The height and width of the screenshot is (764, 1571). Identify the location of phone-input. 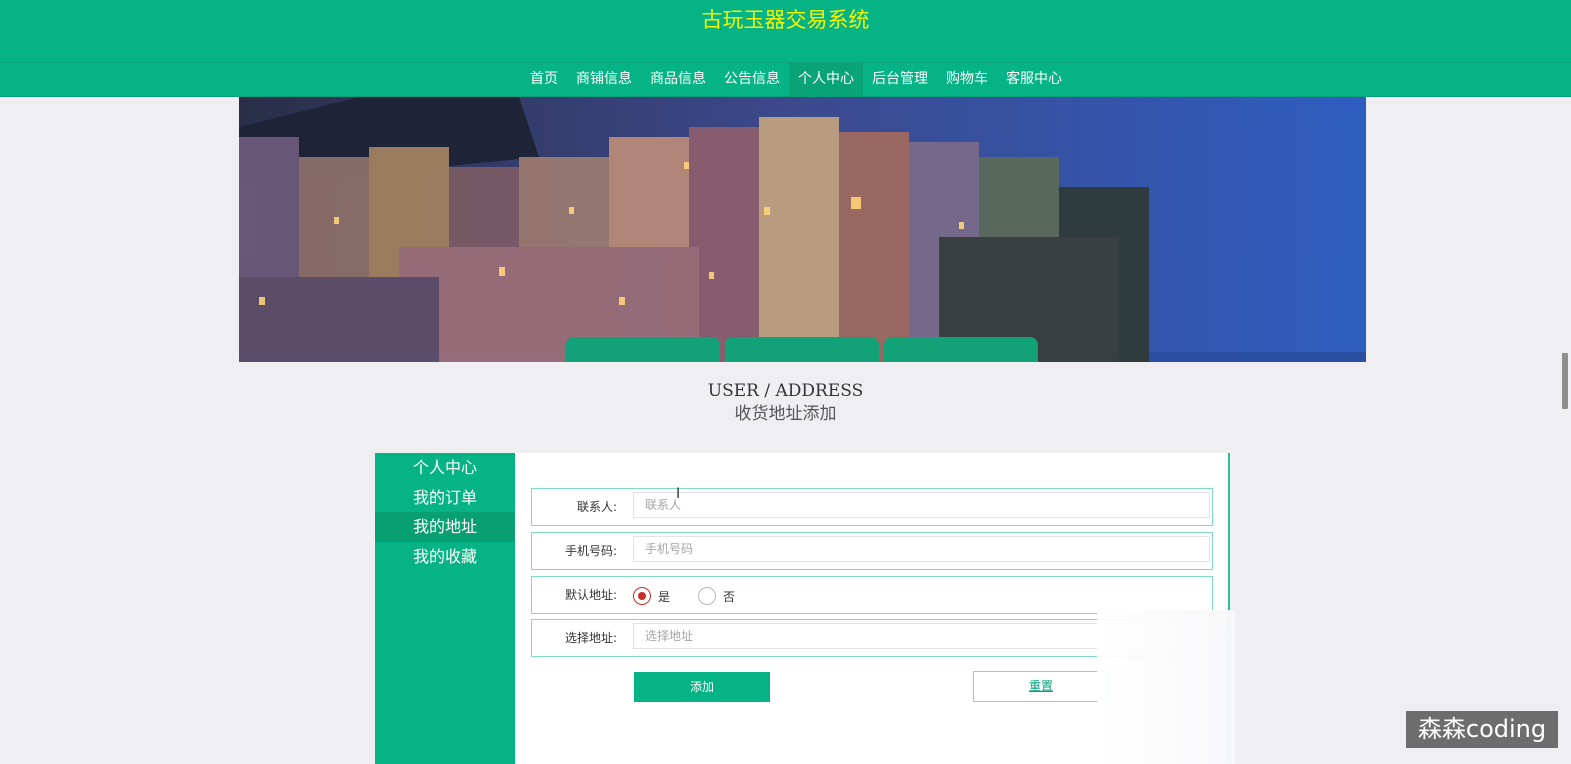
(921, 549).